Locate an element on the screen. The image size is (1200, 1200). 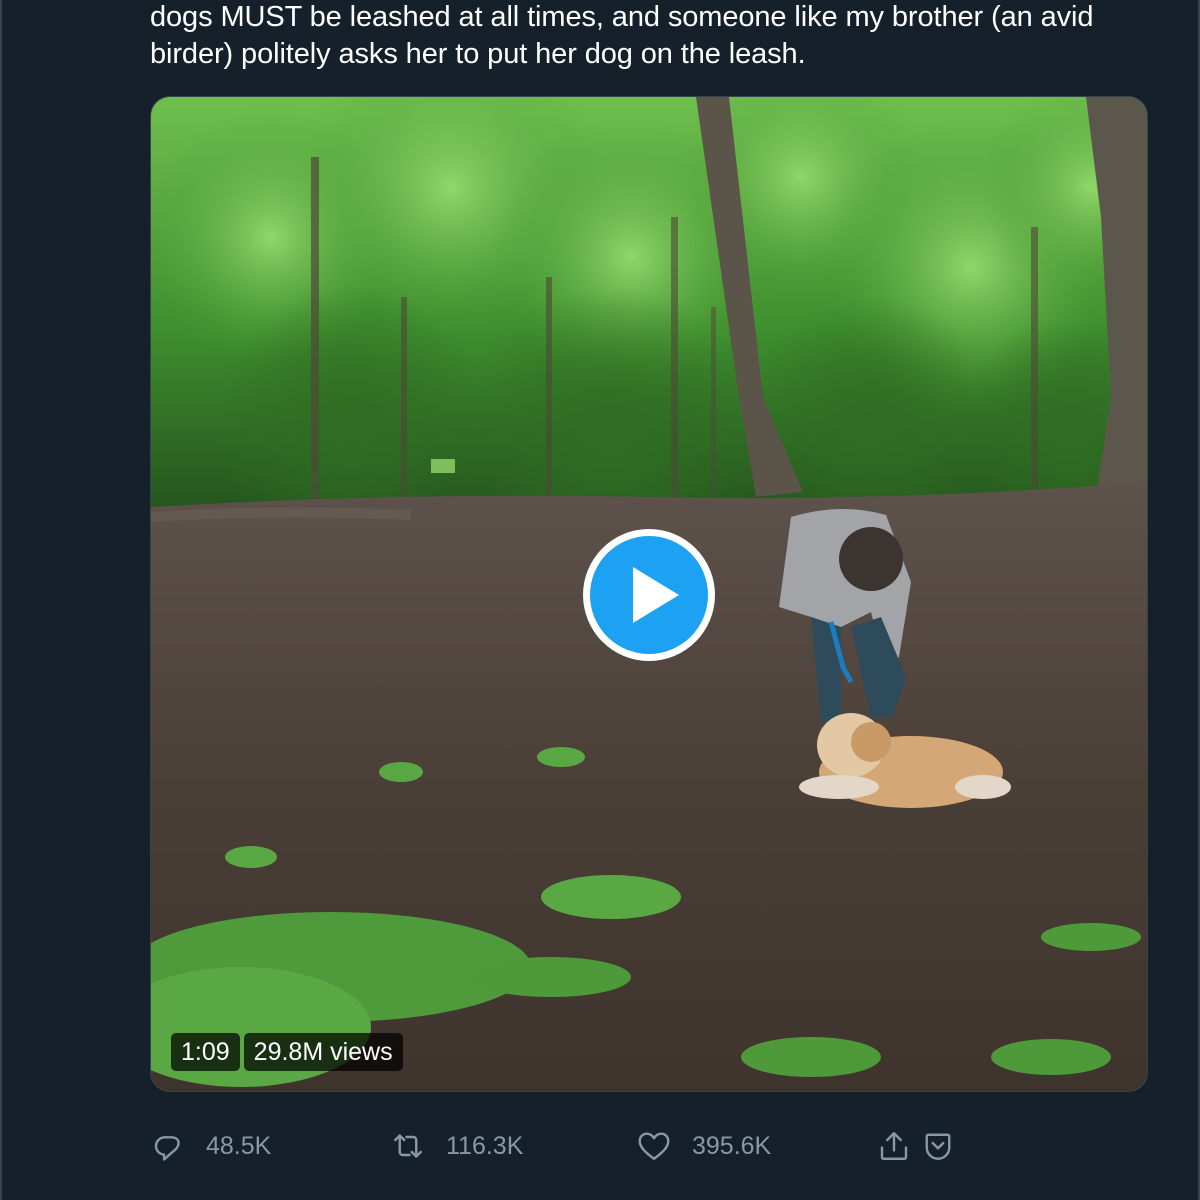
reply-count: 48.5K is located at coordinates (239, 1145).